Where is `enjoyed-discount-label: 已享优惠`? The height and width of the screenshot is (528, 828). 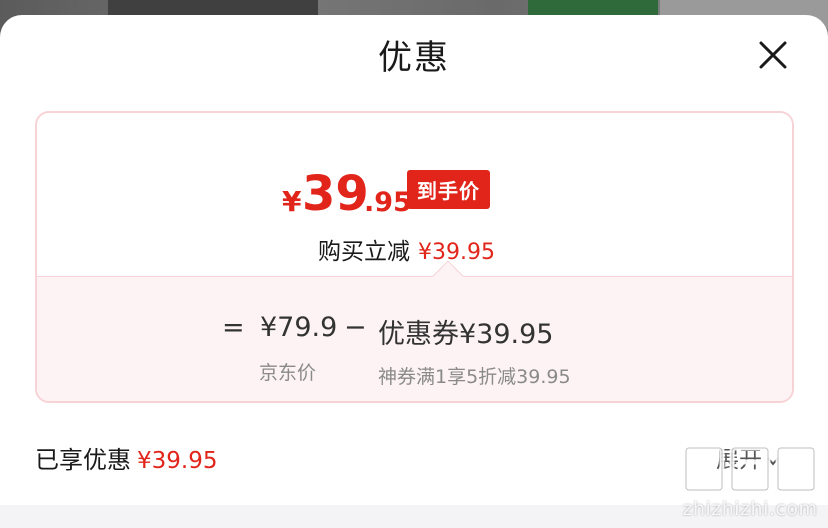
enjoyed-discount-label: 已享优惠 is located at coordinates (83, 460).